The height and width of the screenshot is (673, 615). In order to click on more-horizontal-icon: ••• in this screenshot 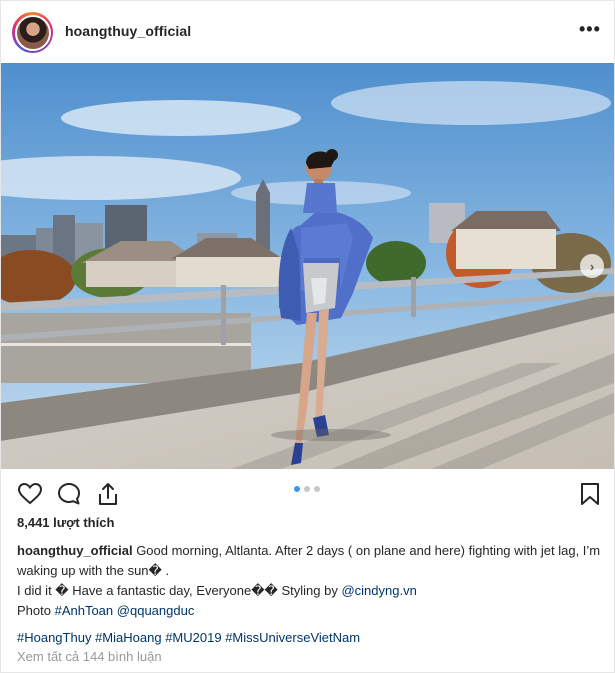, I will do `click(590, 29)`.